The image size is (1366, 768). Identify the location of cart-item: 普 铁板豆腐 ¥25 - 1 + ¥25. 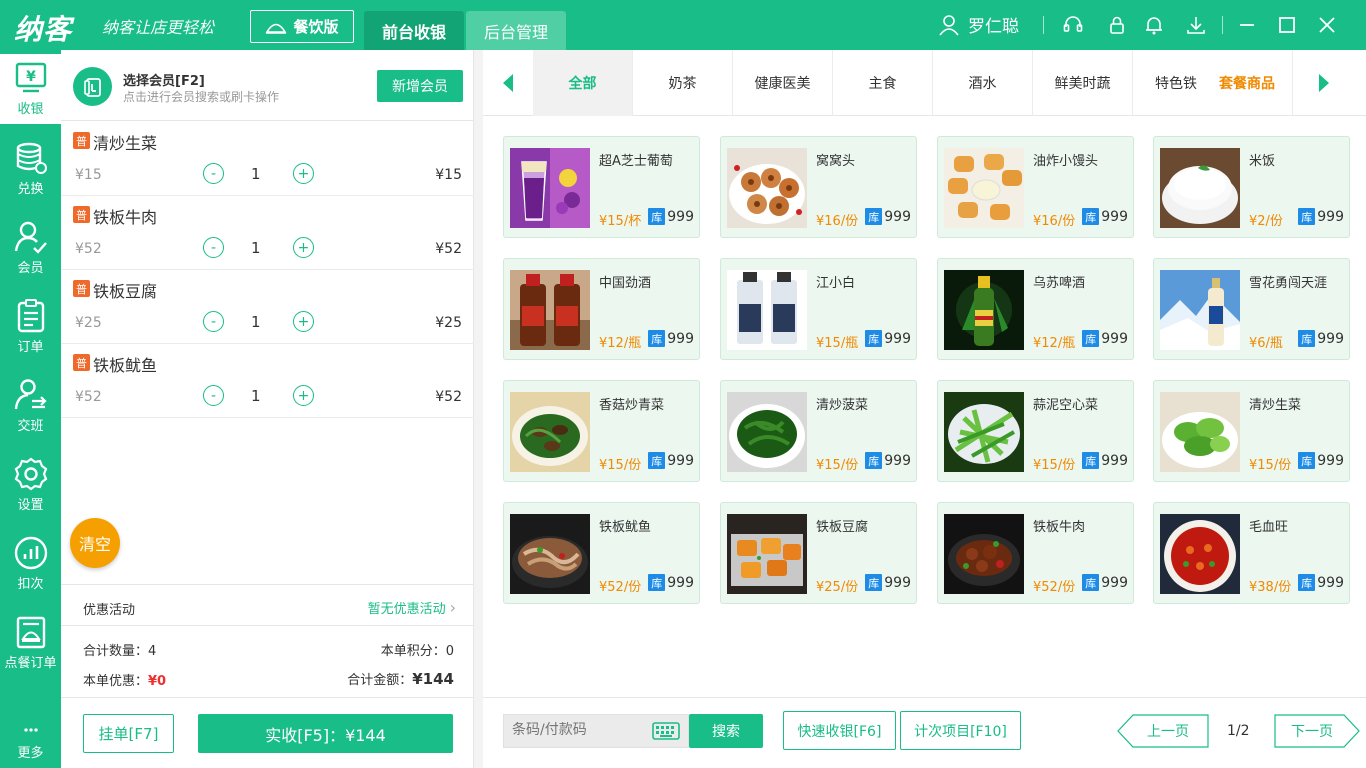
(267, 307).